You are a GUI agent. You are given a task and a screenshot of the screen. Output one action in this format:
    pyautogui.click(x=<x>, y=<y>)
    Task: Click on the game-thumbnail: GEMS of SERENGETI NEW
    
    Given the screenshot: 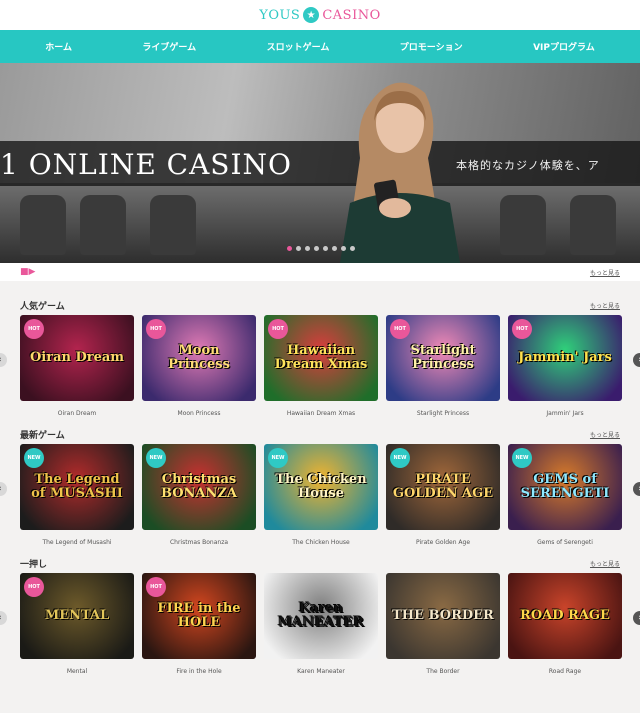 What is the action you would take?
    pyautogui.click(x=565, y=487)
    